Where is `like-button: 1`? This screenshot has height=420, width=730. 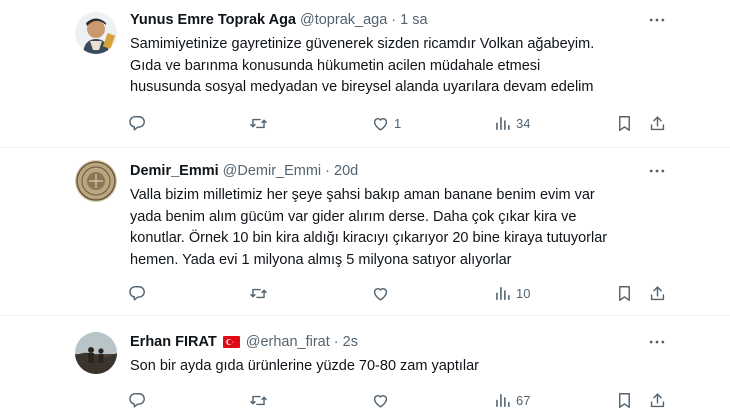
like-button: 1 is located at coordinates (386, 123).